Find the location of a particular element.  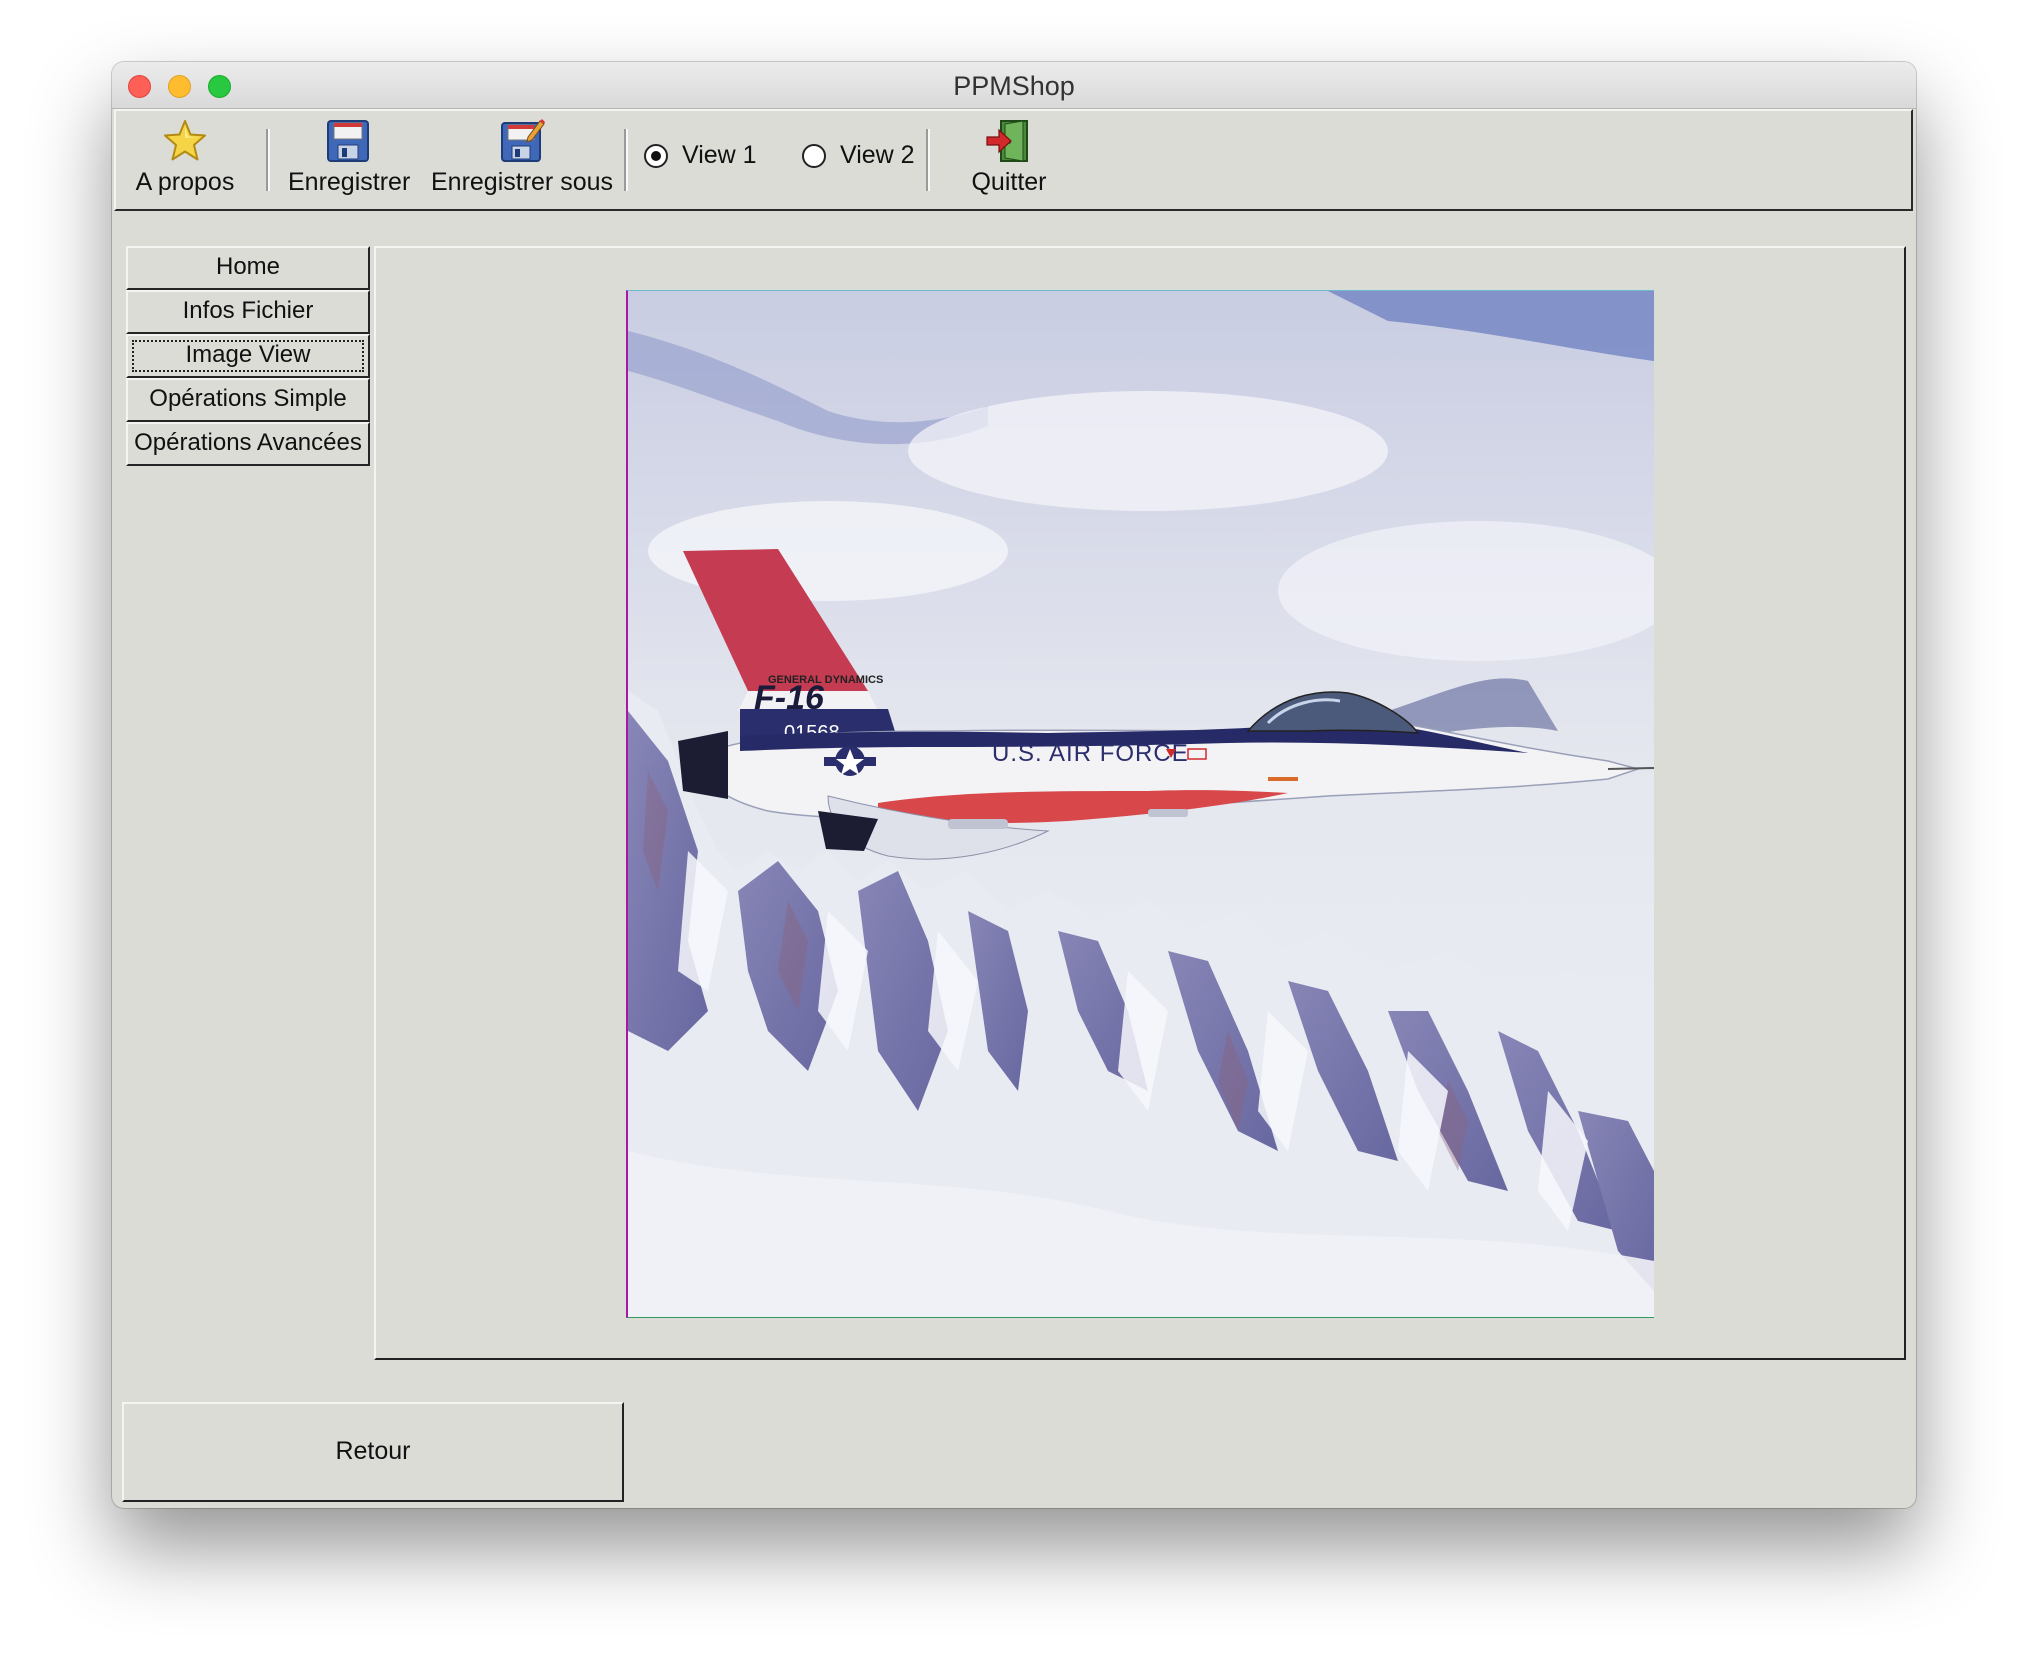

quit-button: Quitter is located at coordinates (1009, 161).